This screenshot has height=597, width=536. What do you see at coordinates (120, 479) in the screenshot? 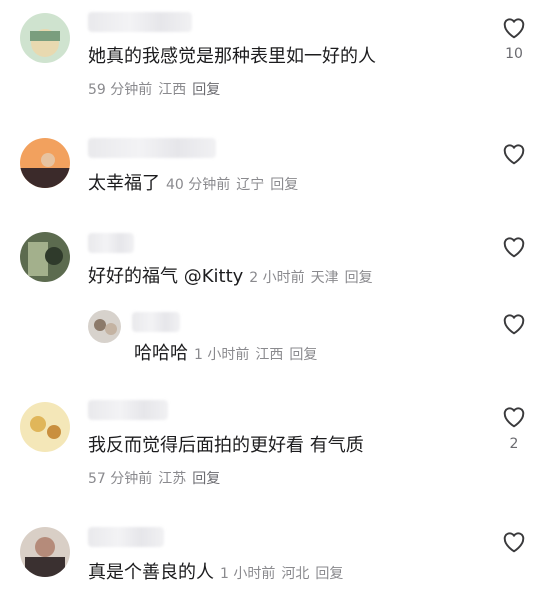
I see `comment-time: 57 分钟前` at bounding box center [120, 479].